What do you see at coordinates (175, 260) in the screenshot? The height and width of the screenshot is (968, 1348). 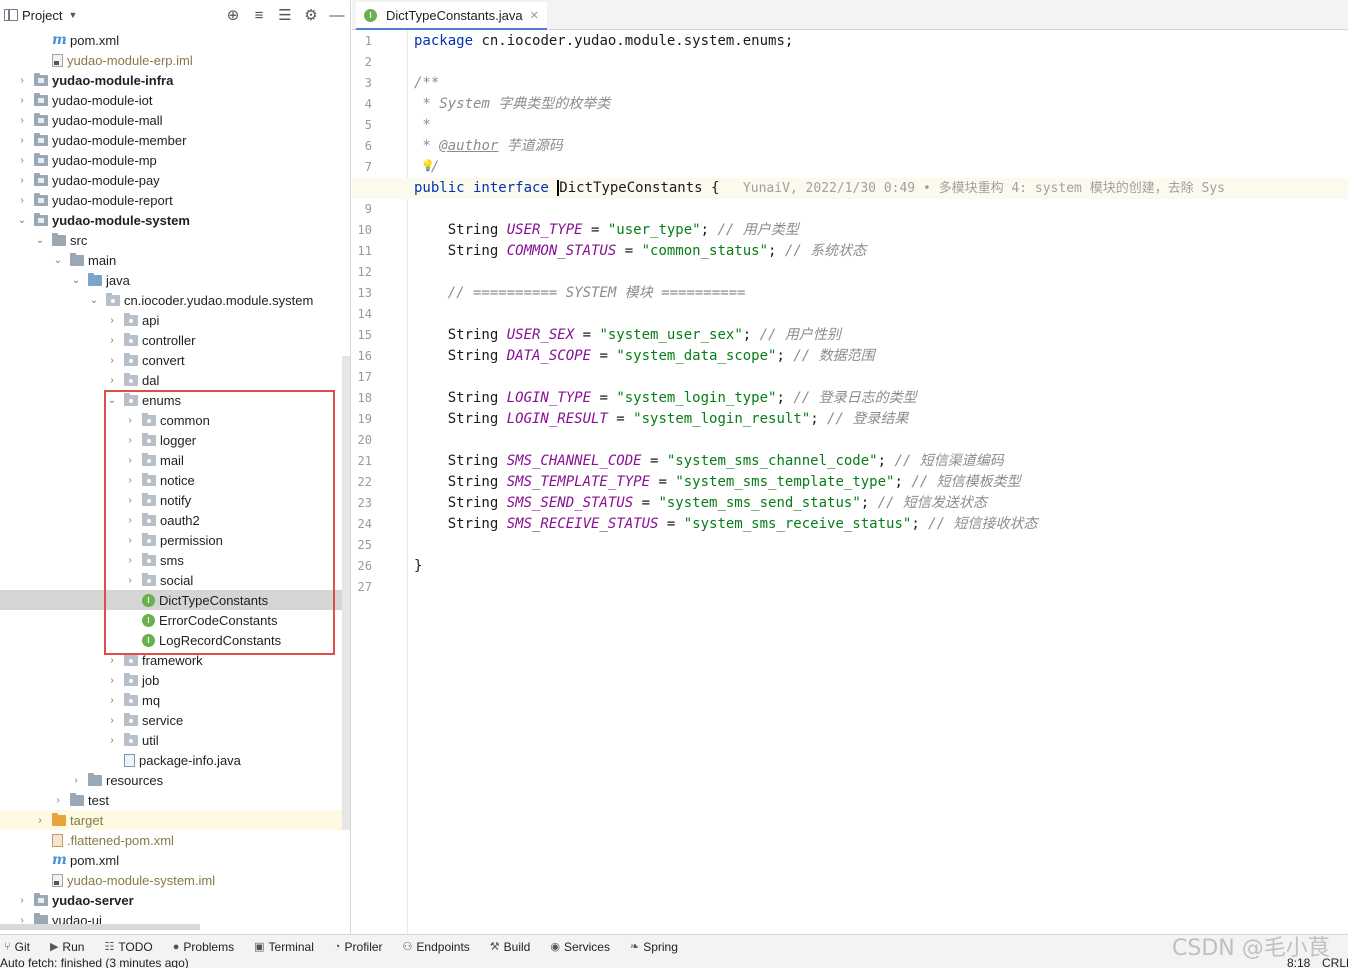 I see `tree-item: ⌄ main` at bounding box center [175, 260].